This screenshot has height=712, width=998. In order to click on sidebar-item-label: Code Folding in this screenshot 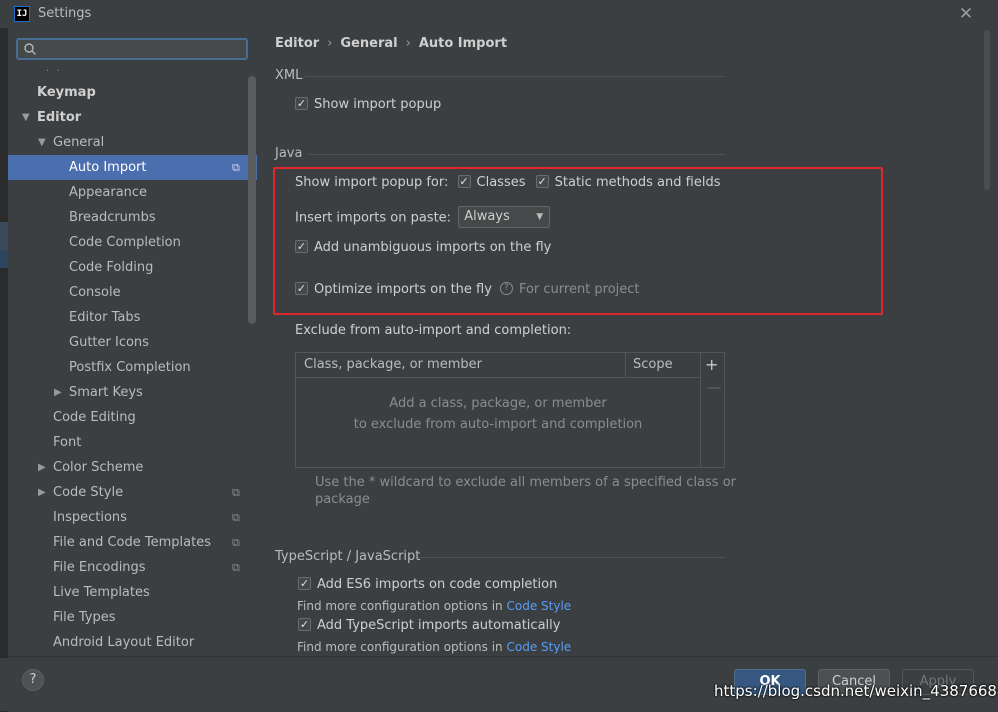, I will do `click(111, 267)`.